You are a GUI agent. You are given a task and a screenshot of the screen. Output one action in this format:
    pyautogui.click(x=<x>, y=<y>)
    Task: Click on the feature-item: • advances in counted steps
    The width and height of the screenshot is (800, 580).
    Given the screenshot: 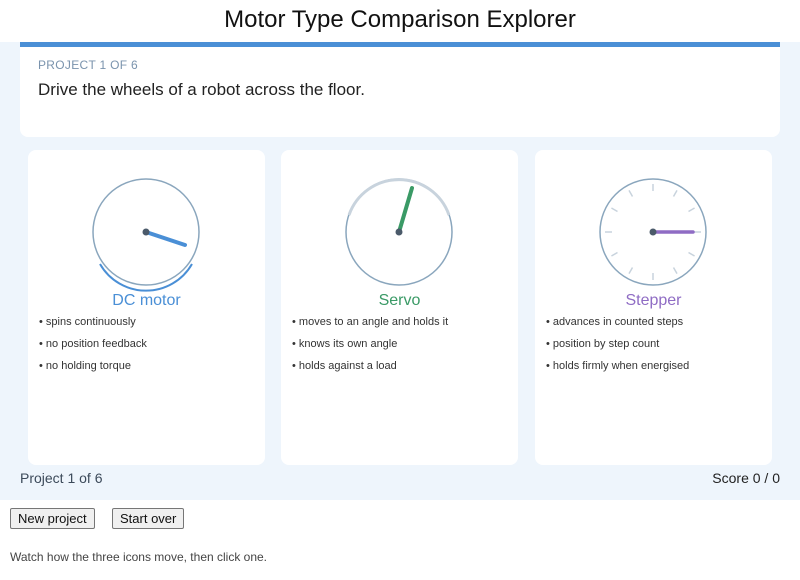 What is the action you would take?
    pyautogui.click(x=615, y=322)
    